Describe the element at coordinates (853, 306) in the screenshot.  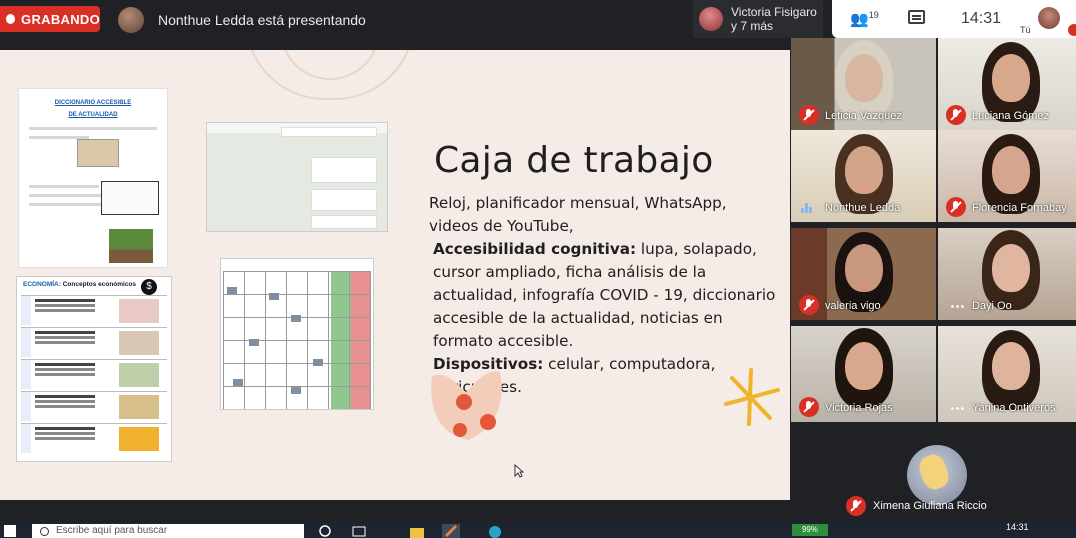
I see `participant-name: valeria vigo` at that location.